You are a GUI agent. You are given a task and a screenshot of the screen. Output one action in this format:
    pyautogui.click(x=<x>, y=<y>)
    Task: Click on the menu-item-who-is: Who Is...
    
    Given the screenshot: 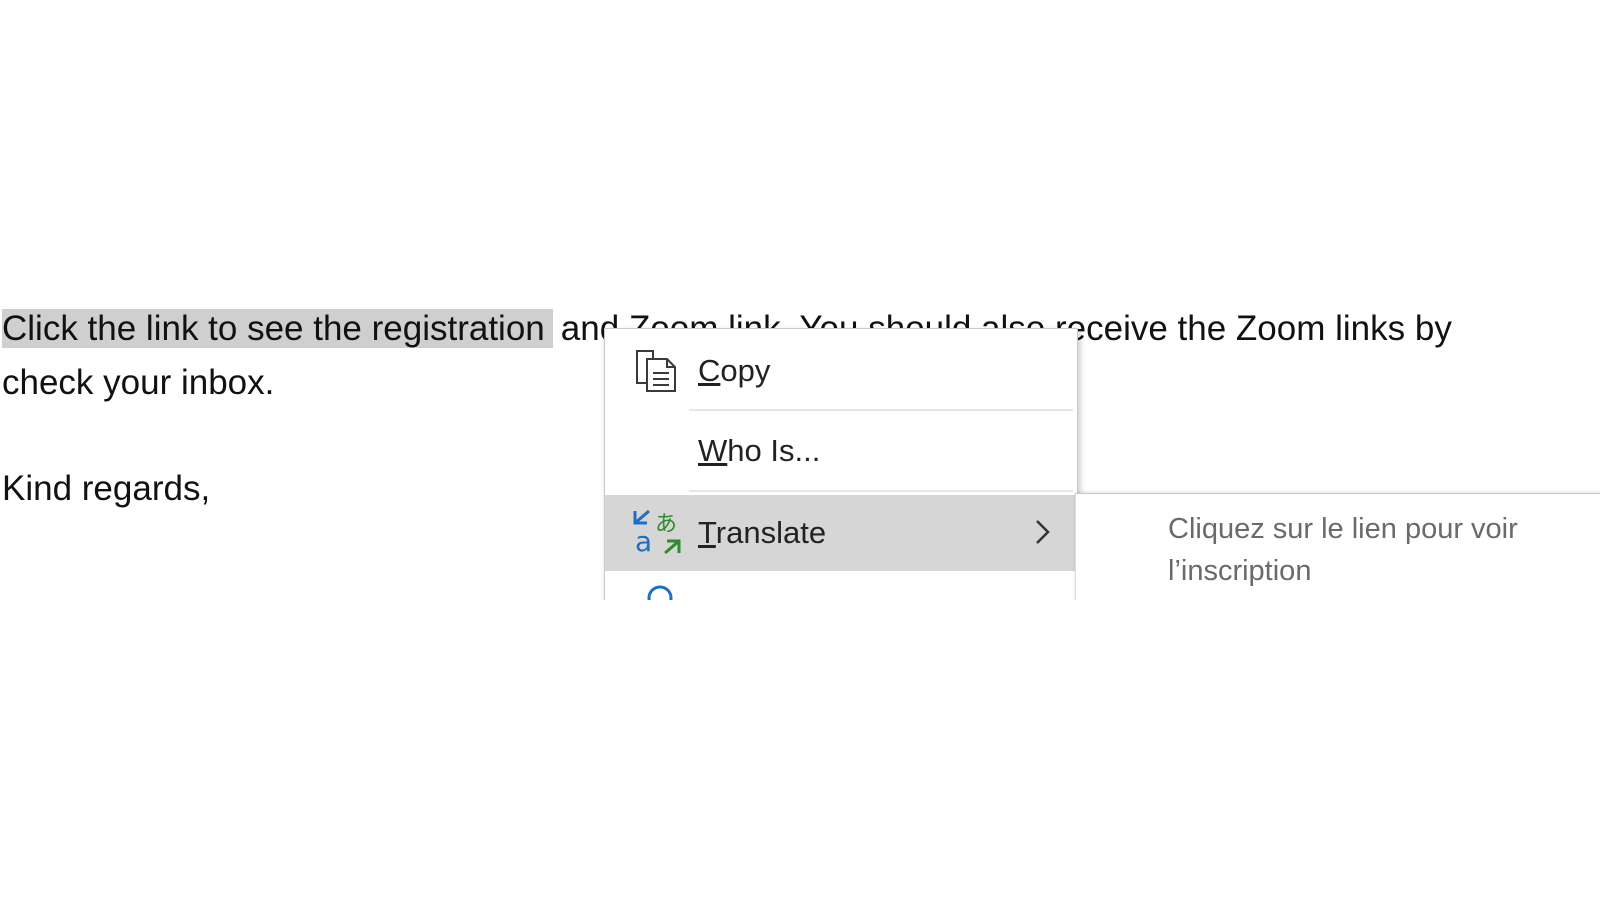 What is the action you would take?
    pyautogui.click(x=840, y=451)
    